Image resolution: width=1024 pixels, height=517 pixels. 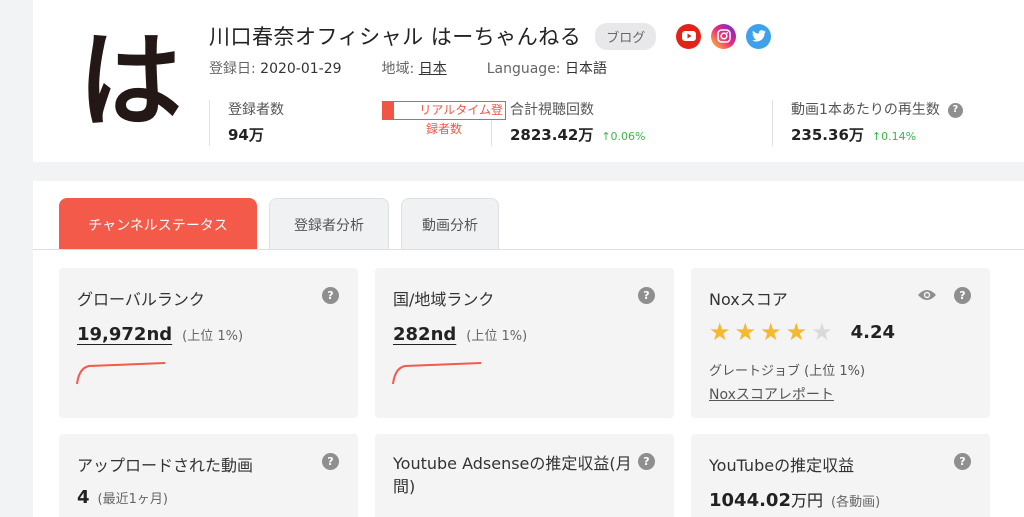 What do you see at coordinates (83, 497) in the screenshot?
I see `uploads-count: 4` at bounding box center [83, 497].